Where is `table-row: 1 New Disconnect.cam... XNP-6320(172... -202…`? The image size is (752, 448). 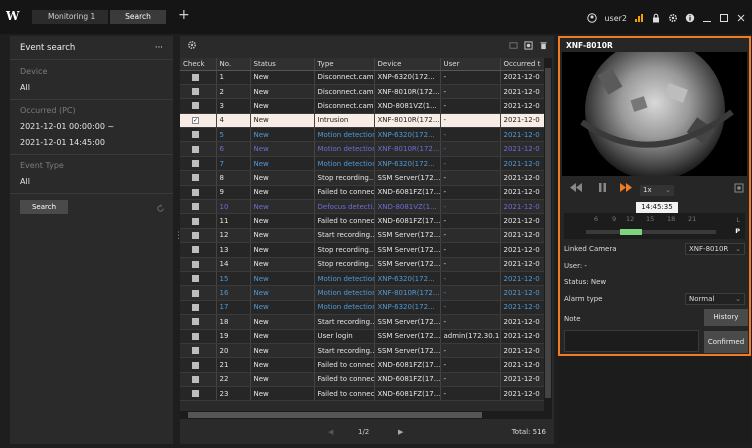 table-row: 1 New Disconnect.cam... XNP-6320(172... -202… is located at coordinates (362, 77).